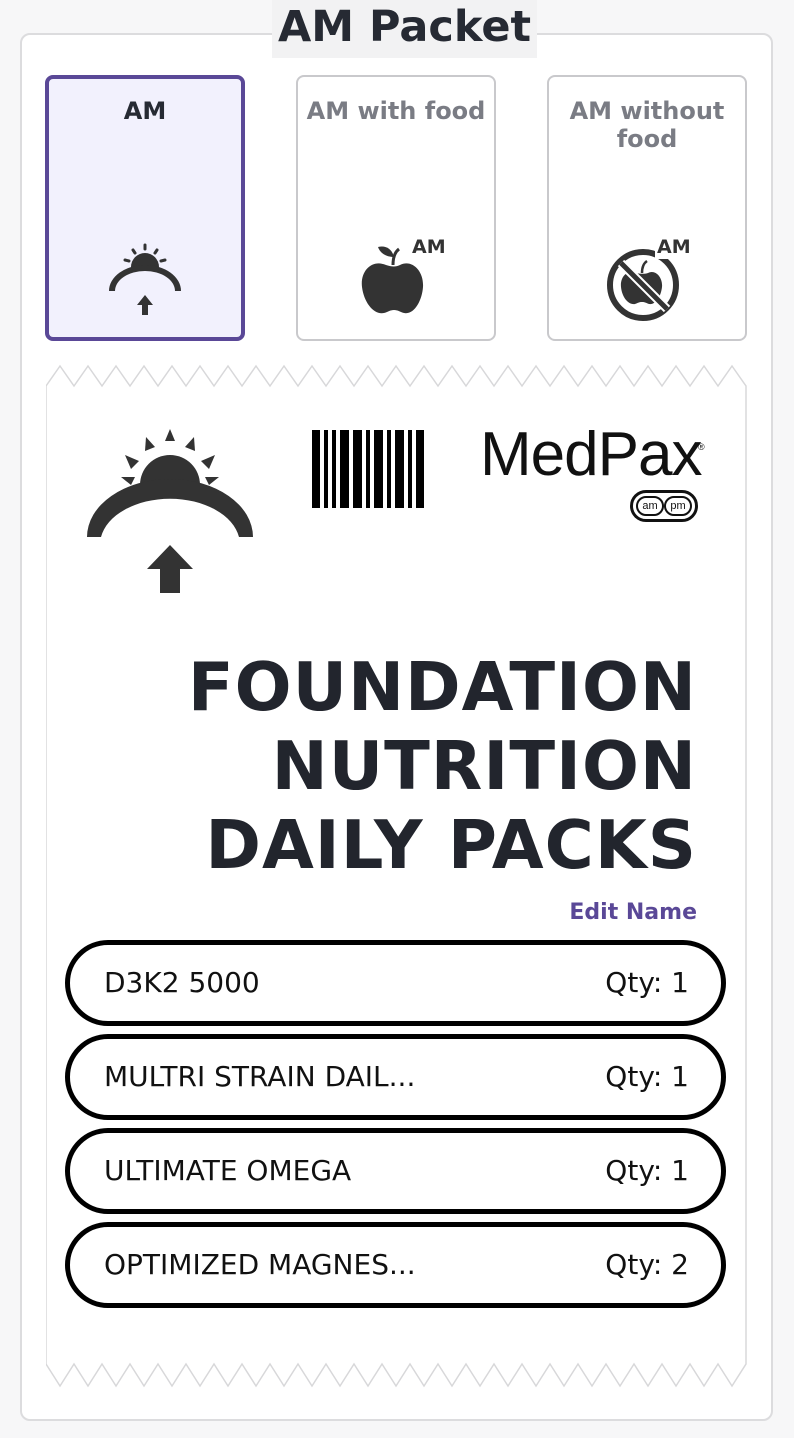 This screenshot has height=1438, width=794. I want to click on pill-pm-label: pm, so click(678, 506).